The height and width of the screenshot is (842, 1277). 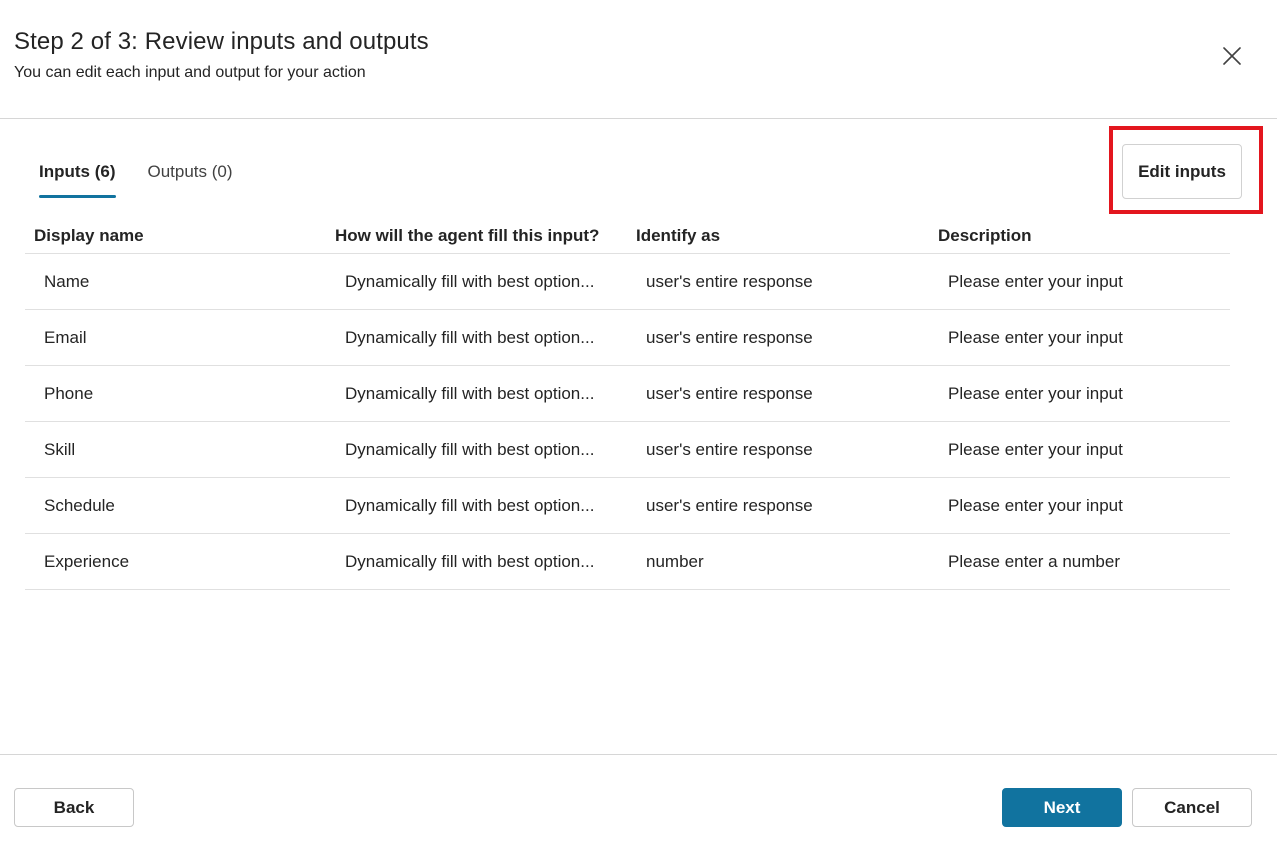 What do you see at coordinates (1034, 561) in the screenshot?
I see `cell-description: Please enter a number` at bounding box center [1034, 561].